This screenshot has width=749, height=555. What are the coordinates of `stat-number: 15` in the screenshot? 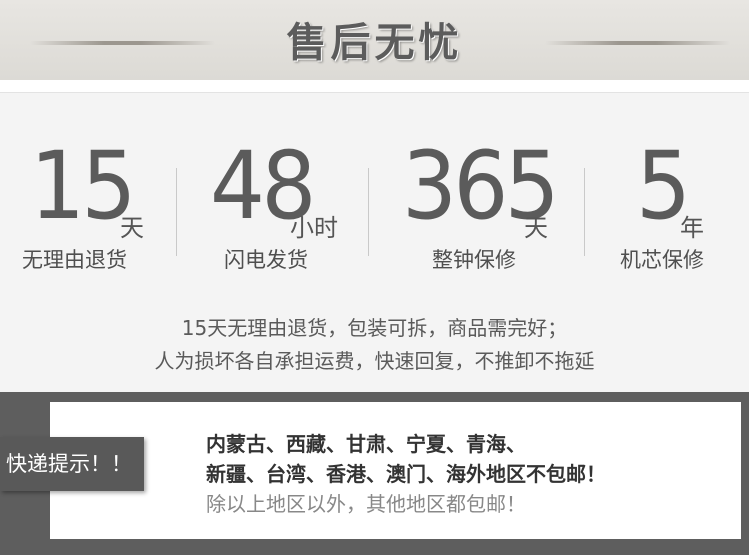 It's located at (83, 186).